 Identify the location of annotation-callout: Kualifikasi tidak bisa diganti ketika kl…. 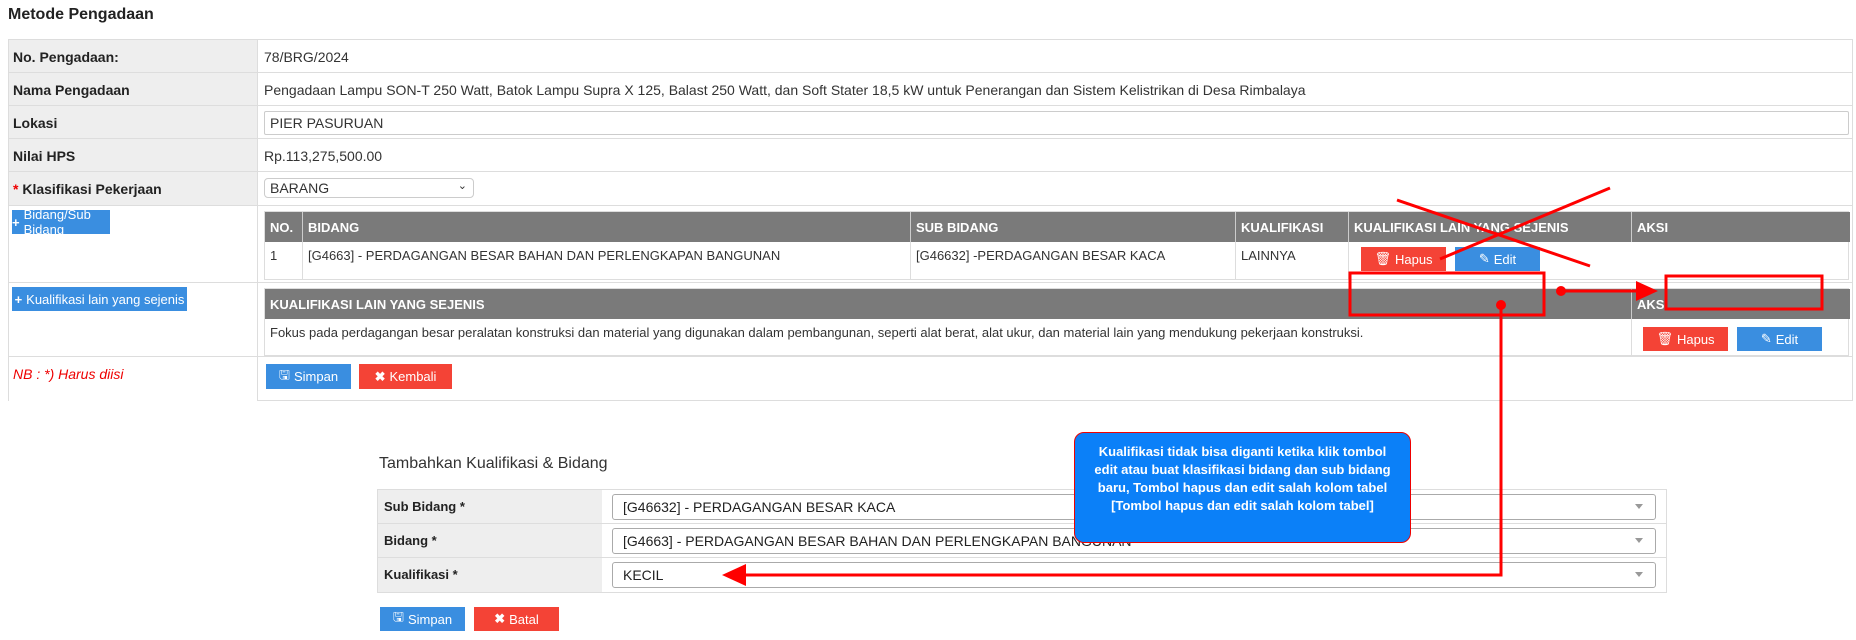
(1242, 487).